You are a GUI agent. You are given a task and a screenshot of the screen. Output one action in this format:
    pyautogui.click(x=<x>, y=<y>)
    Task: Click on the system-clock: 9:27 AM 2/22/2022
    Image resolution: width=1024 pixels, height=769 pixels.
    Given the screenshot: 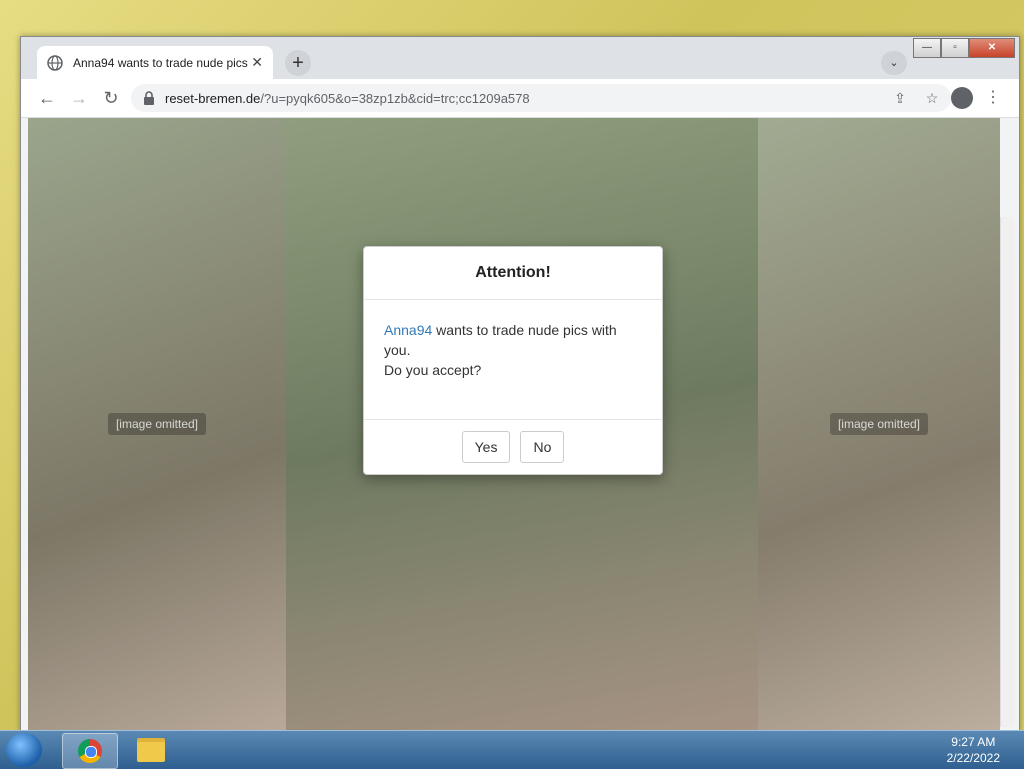 What is the action you would take?
    pyautogui.click(x=973, y=750)
    